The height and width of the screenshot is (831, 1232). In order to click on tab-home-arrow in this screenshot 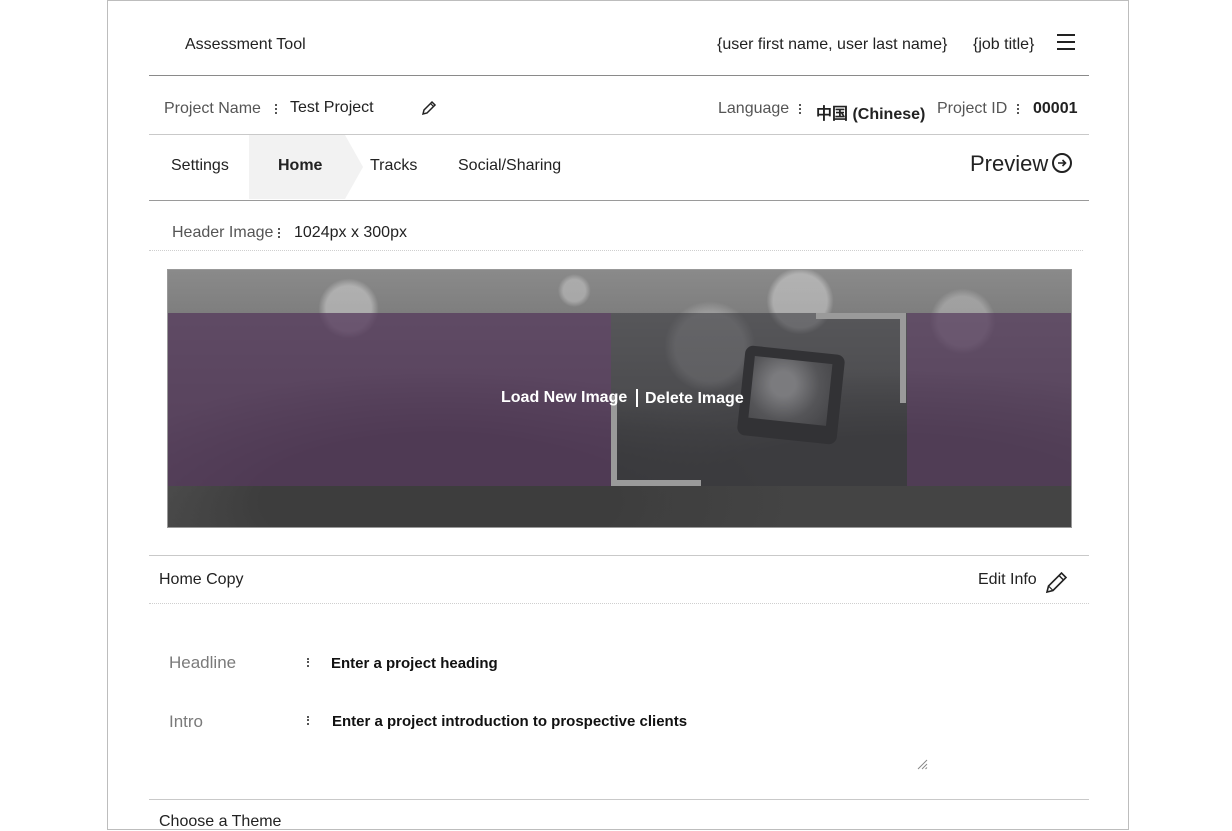, I will do `click(354, 167)`.